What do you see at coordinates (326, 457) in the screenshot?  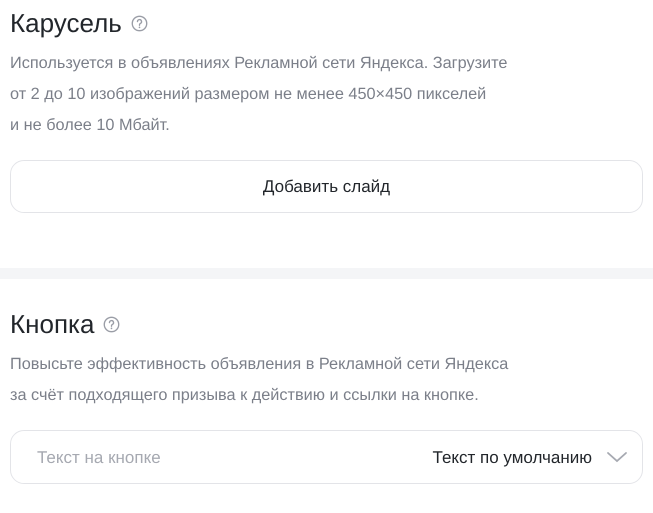 I see `button-text-field: Текст на кнопке Текст по умолчанию` at bounding box center [326, 457].